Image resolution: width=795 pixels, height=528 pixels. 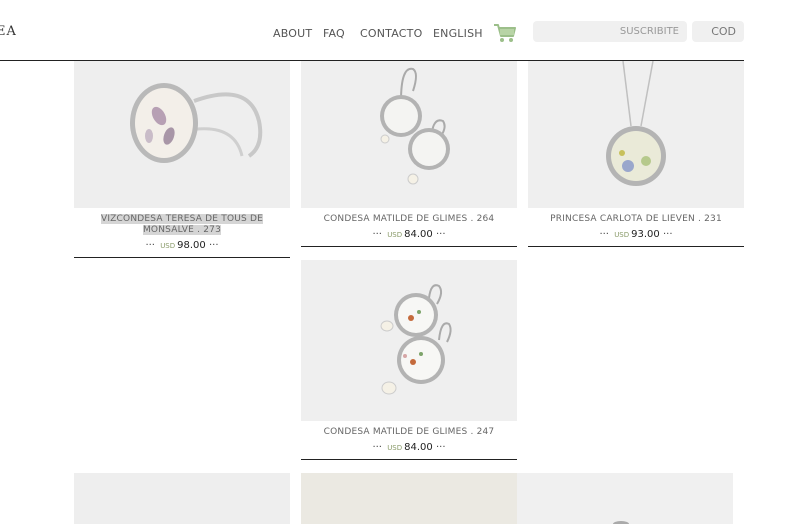 I want to click on product-title: CONDESA MATILDE DE GLIMES . 264, so click(x=409, y=219).